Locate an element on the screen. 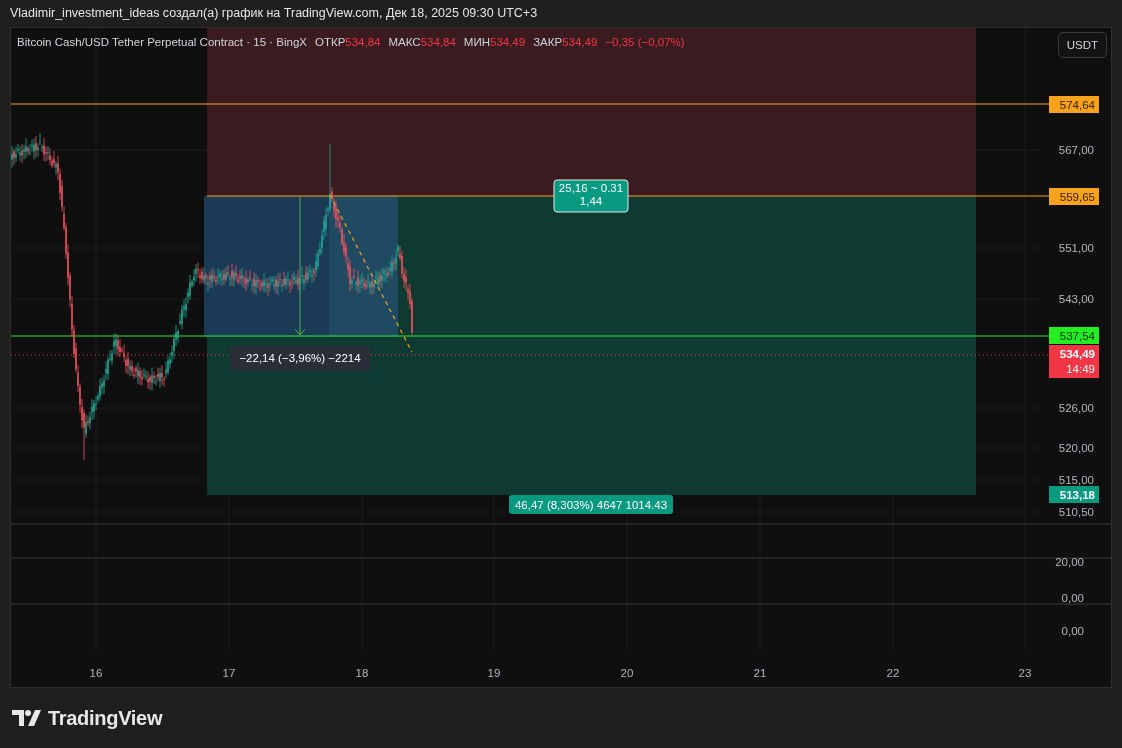 The height and width of the screenshot is (748, 1122). price-tick: 510,50 is located at coordinates (1076, 512).